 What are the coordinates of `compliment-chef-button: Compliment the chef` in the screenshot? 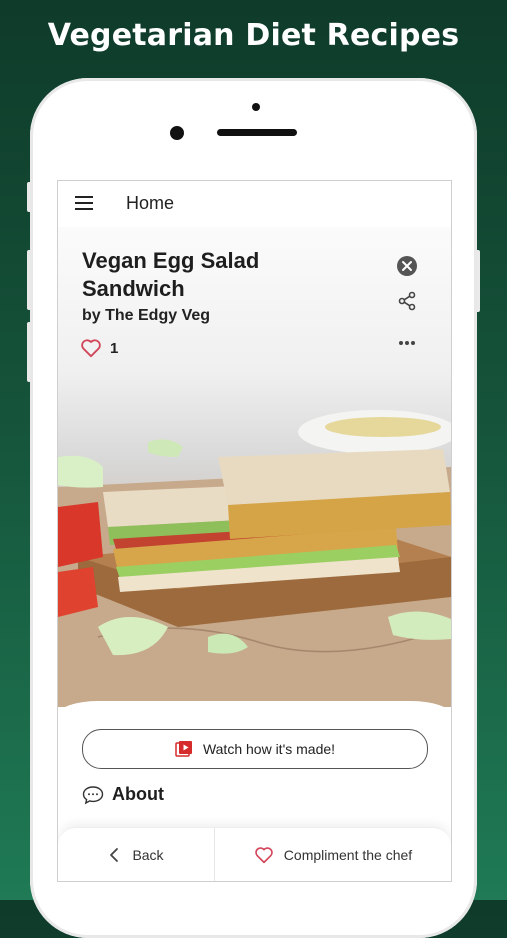 It's located at (333, 854).